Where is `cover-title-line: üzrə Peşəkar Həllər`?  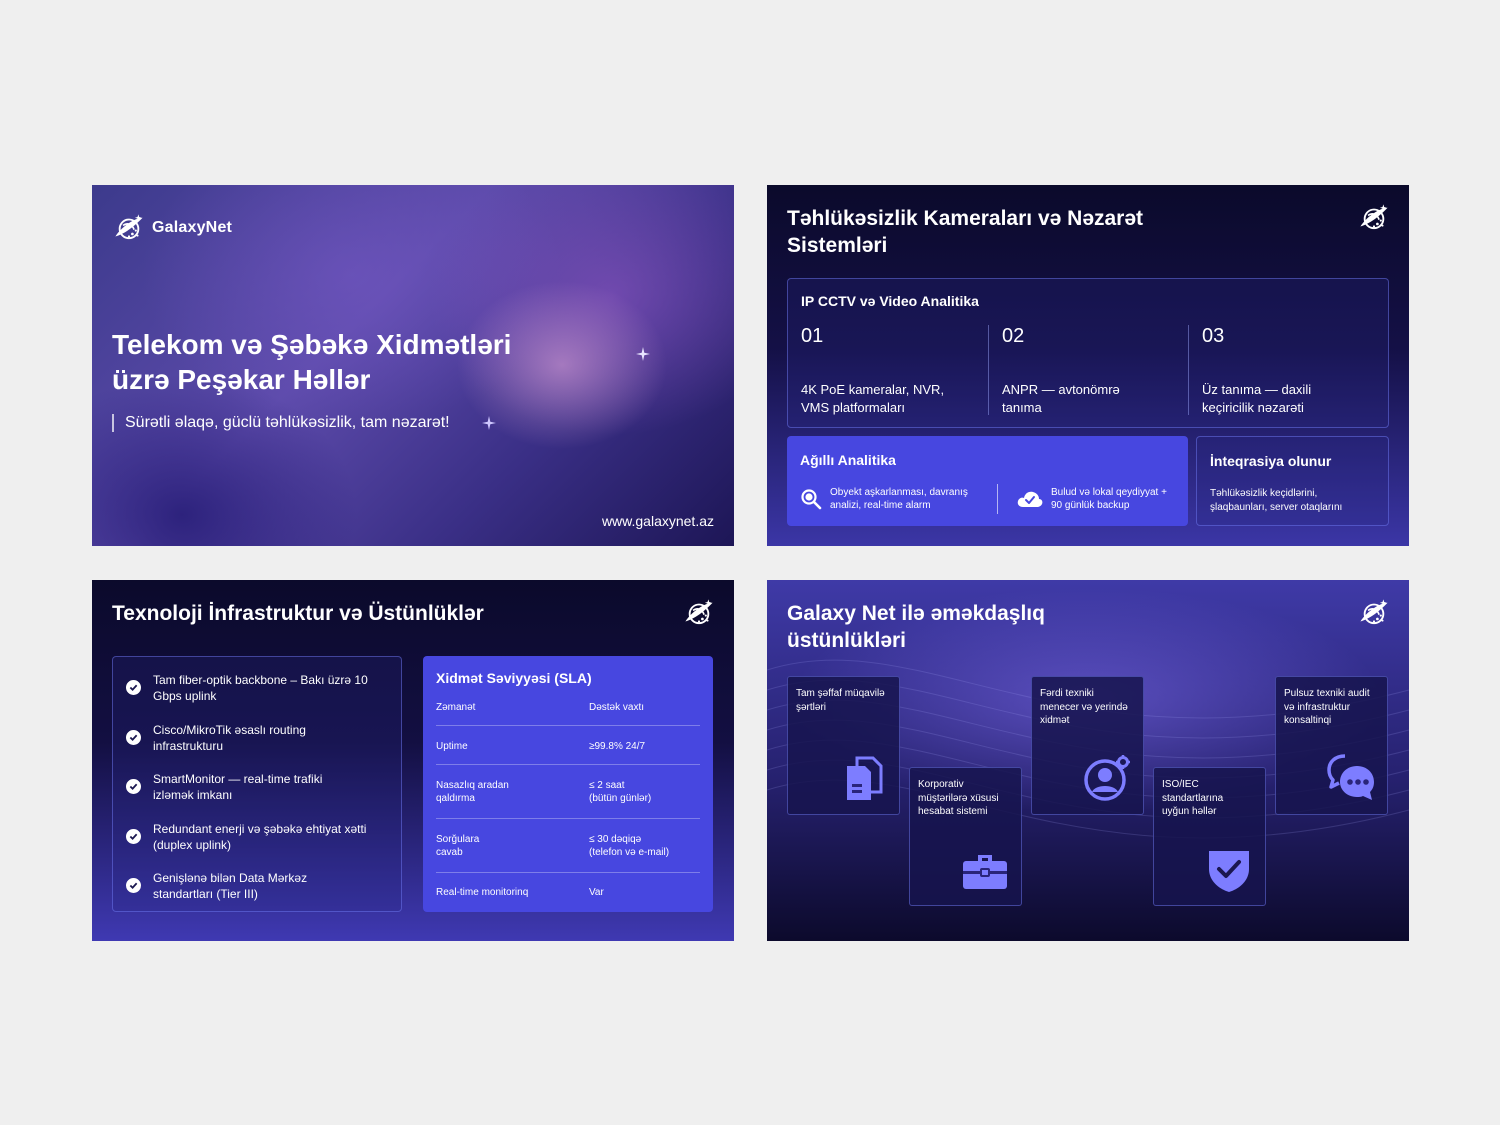
cover-title-line: üzrə Peşəkar Həllər is located at coordinates (241, 379).